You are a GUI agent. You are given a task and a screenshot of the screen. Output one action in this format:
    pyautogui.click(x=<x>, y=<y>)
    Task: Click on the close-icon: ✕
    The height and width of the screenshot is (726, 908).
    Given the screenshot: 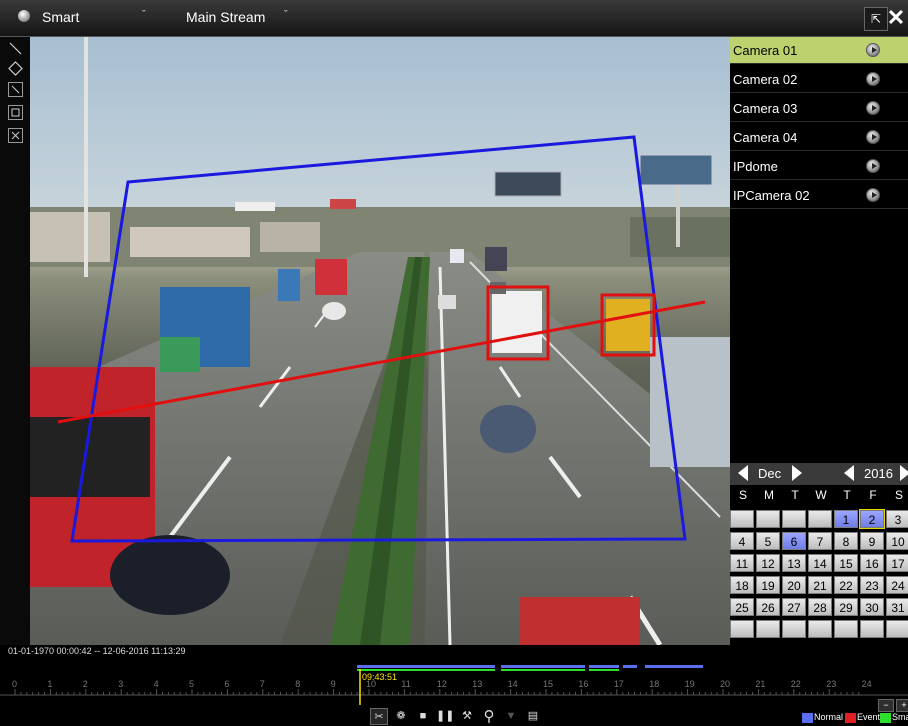 What is the action you would take?
    pyautogui.click(x=896, y=17)
    